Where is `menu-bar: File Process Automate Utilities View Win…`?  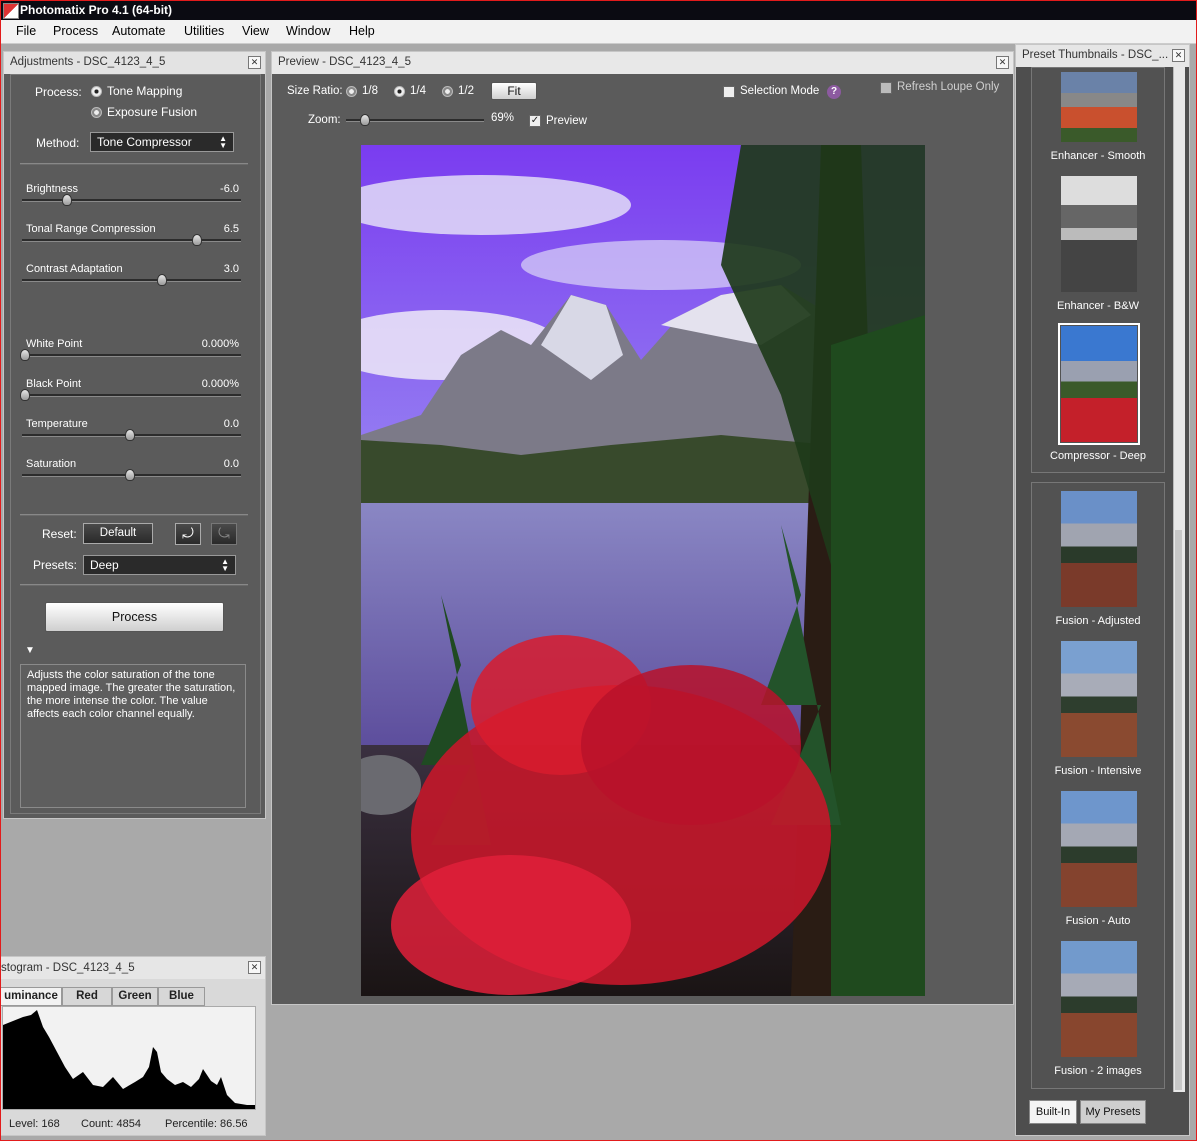 menu-bar: File Process Automate Utilities View Win… is located at coordinates (598, 32).